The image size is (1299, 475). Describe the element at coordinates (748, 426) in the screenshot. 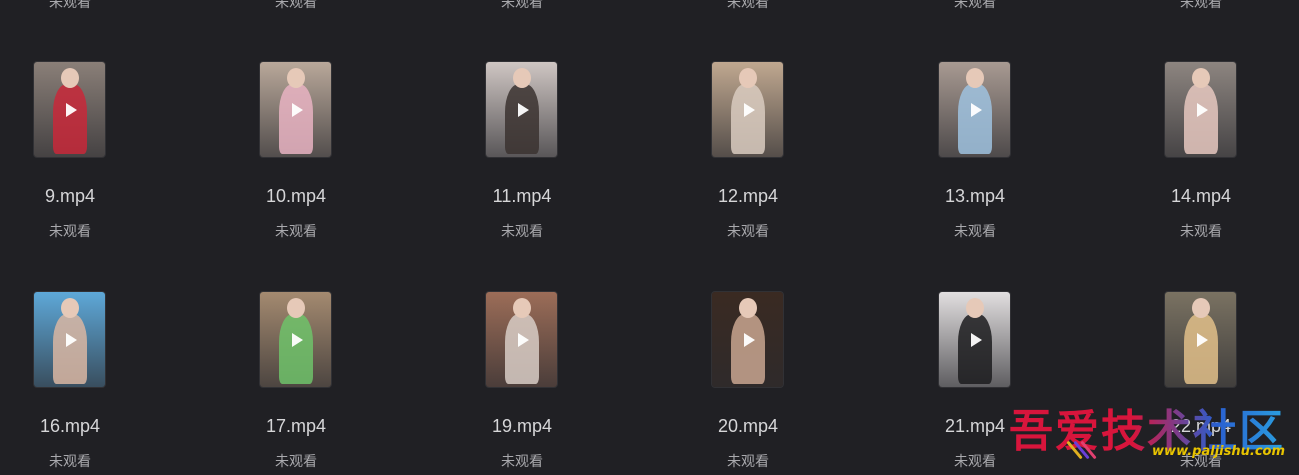

I see `file-name: 20.mp4` at that location.